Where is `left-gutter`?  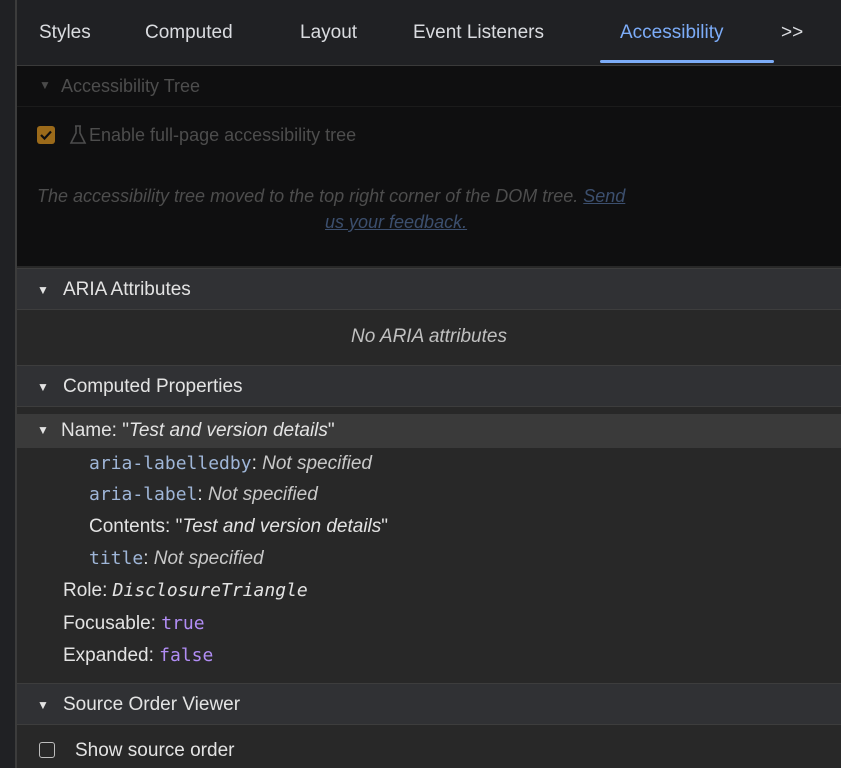 left-gutter is located at coordinates (8, 384).